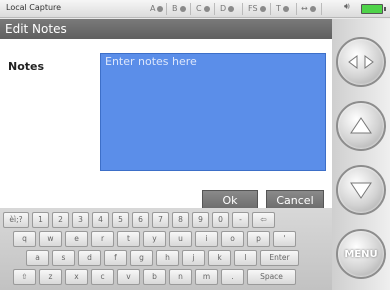 The height and width of the screenshot is (290, 390). I want to click on battery-icon, so click(373, 9).